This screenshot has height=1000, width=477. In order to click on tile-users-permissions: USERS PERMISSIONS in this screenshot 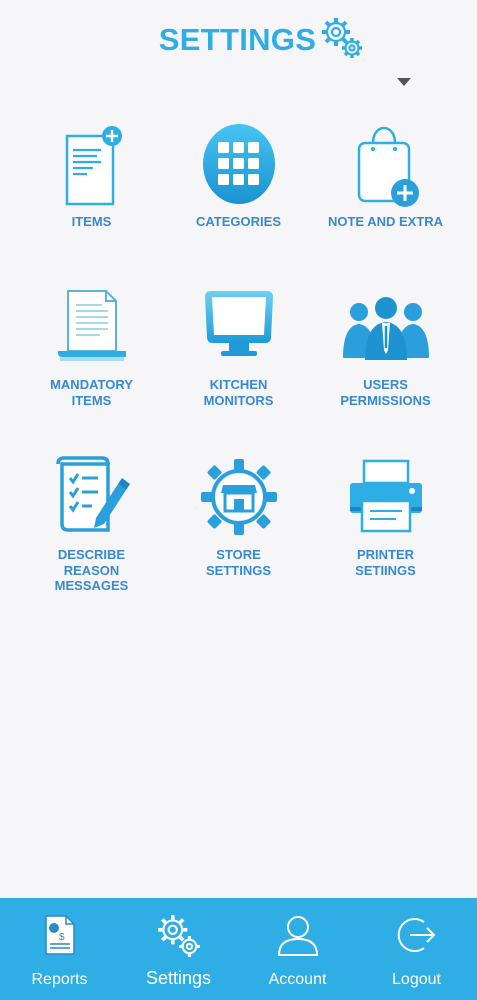, I will do `click(385, 345)`.